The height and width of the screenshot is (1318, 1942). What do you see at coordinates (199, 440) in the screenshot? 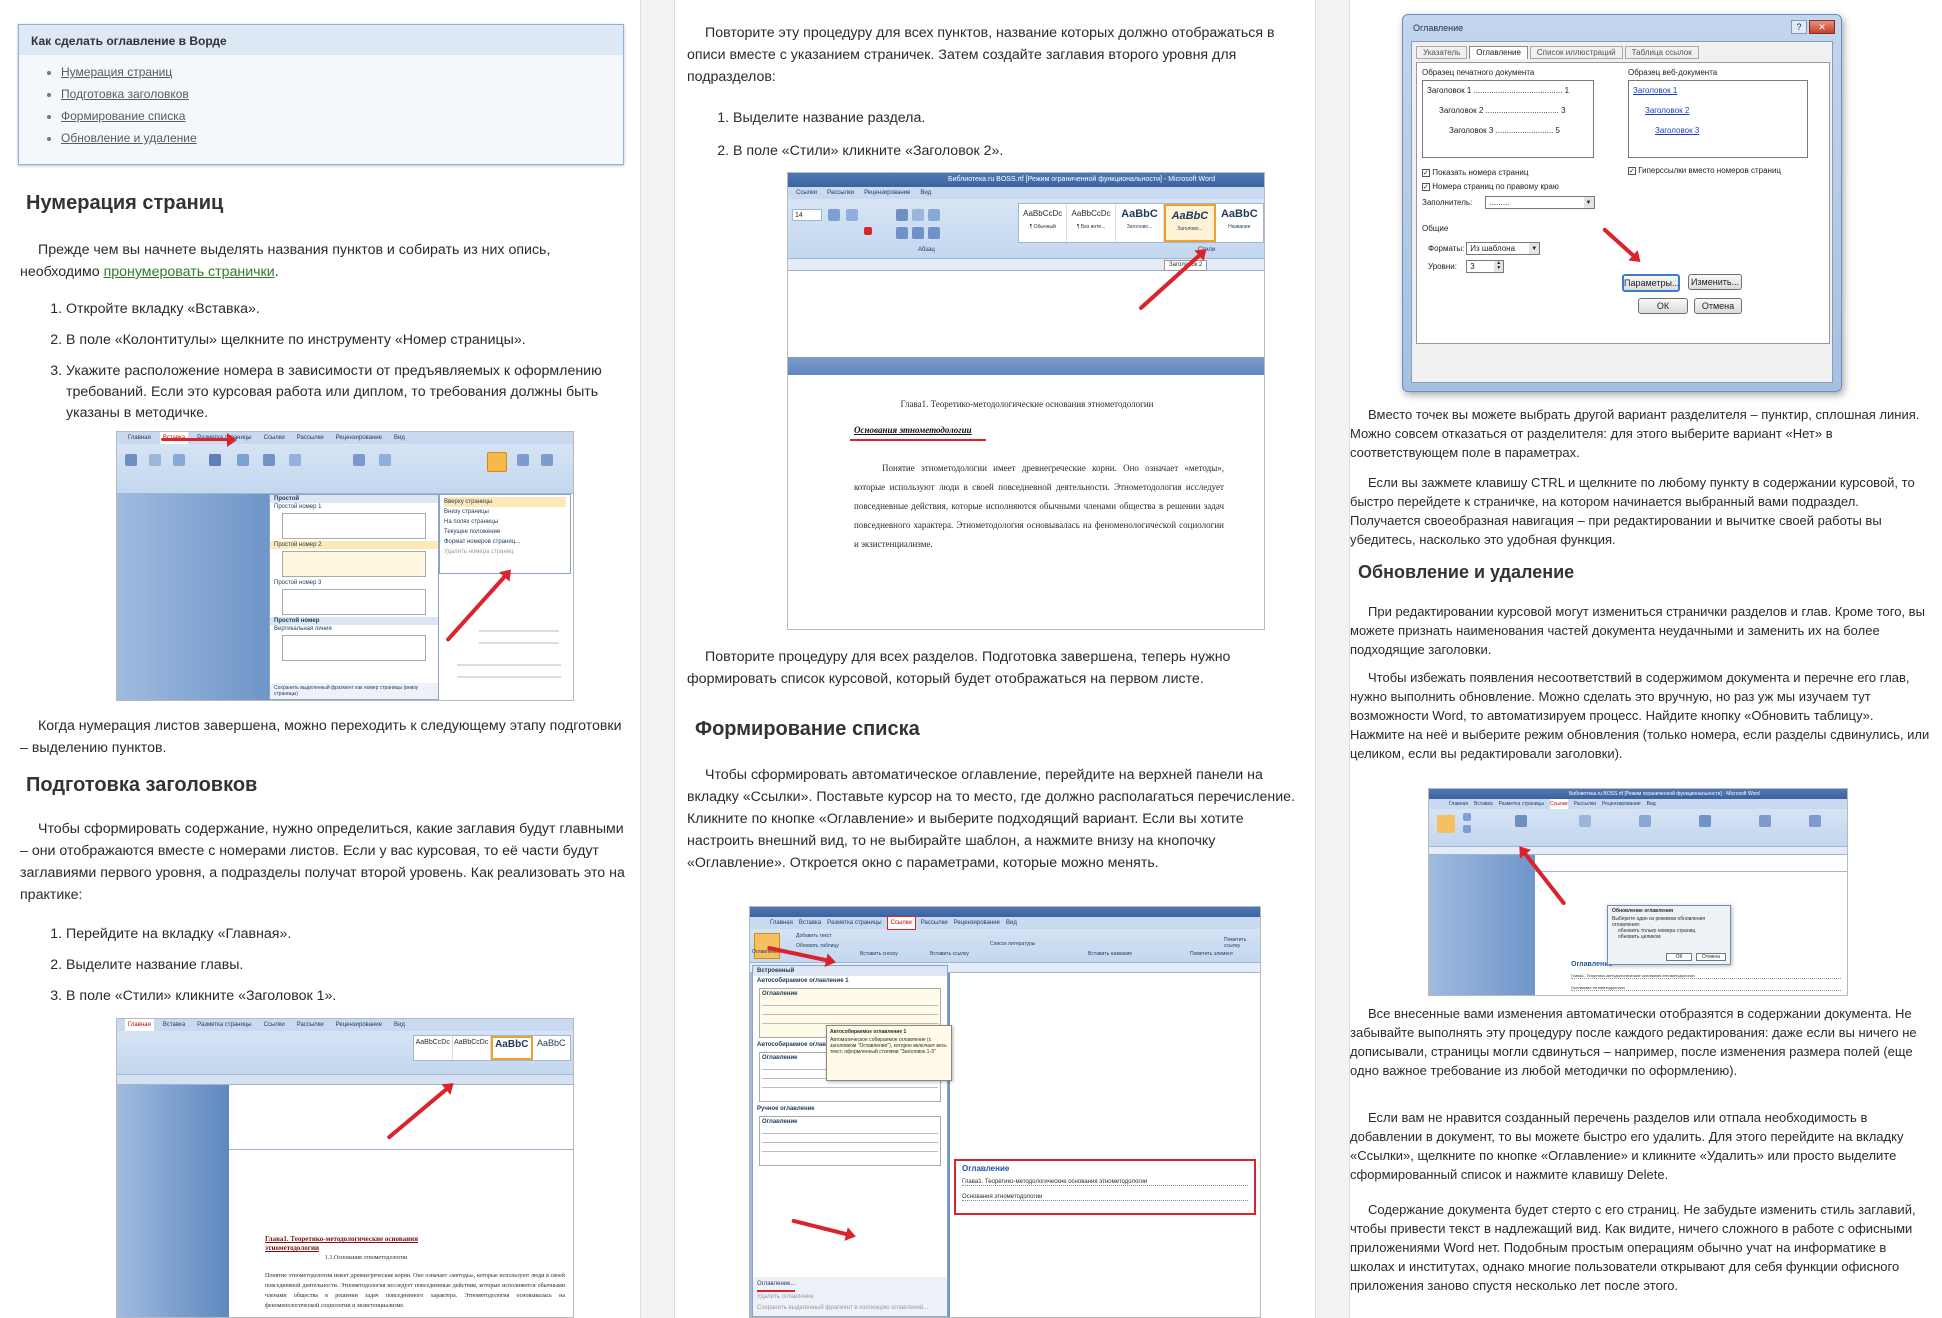
I see `red-arrow` at bounding box center [199, 440].